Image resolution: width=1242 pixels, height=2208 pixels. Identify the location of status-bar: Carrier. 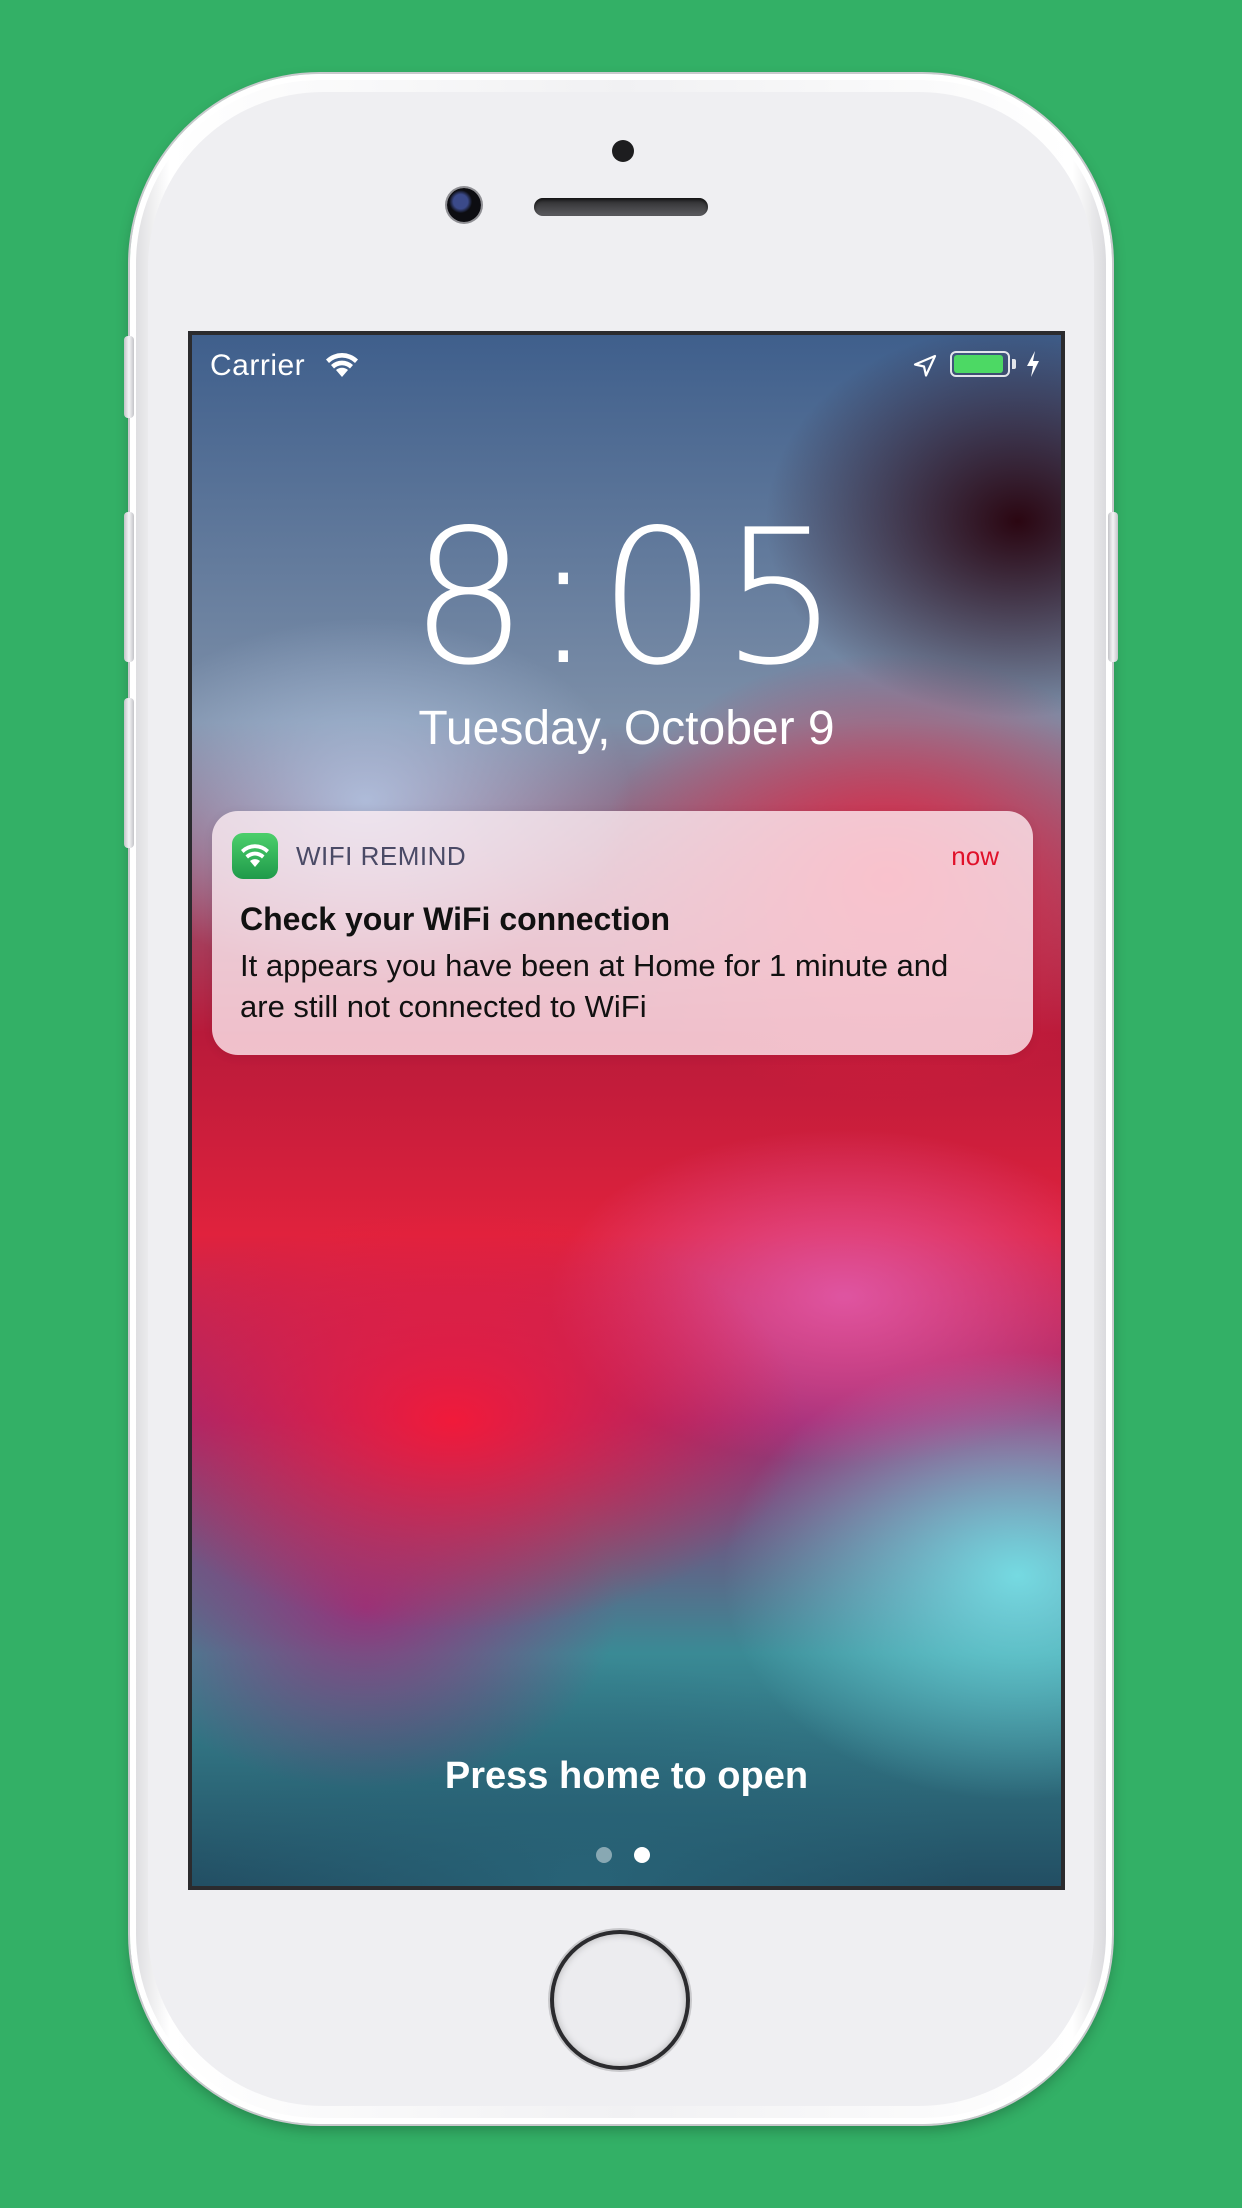
(626, 364).